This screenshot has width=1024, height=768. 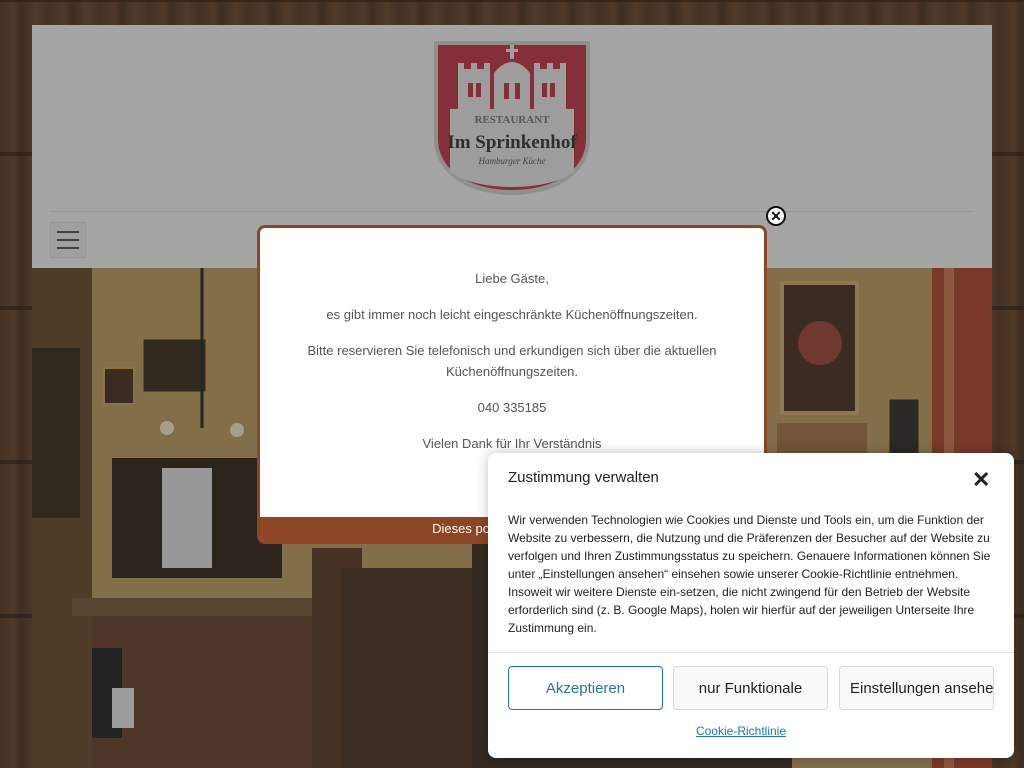 I want to click on cookie-title: Zustimmung verwalten, so click(x=583, y=477).